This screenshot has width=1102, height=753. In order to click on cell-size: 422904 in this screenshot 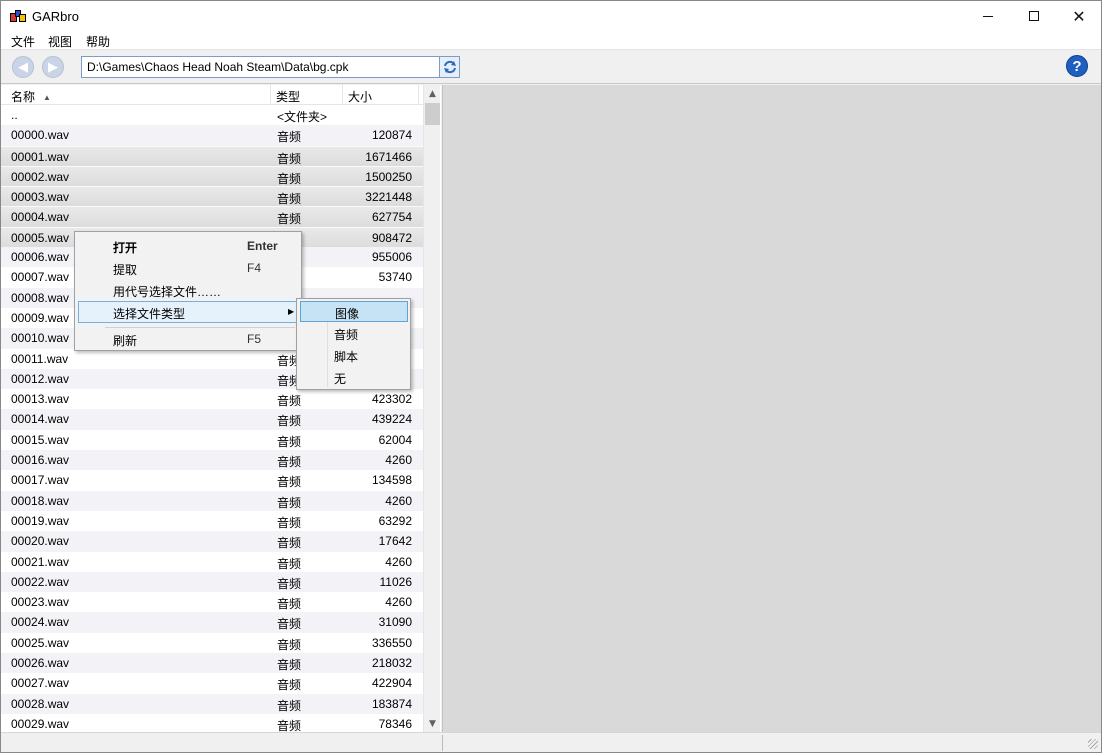, I will do `click(391, 683)`.